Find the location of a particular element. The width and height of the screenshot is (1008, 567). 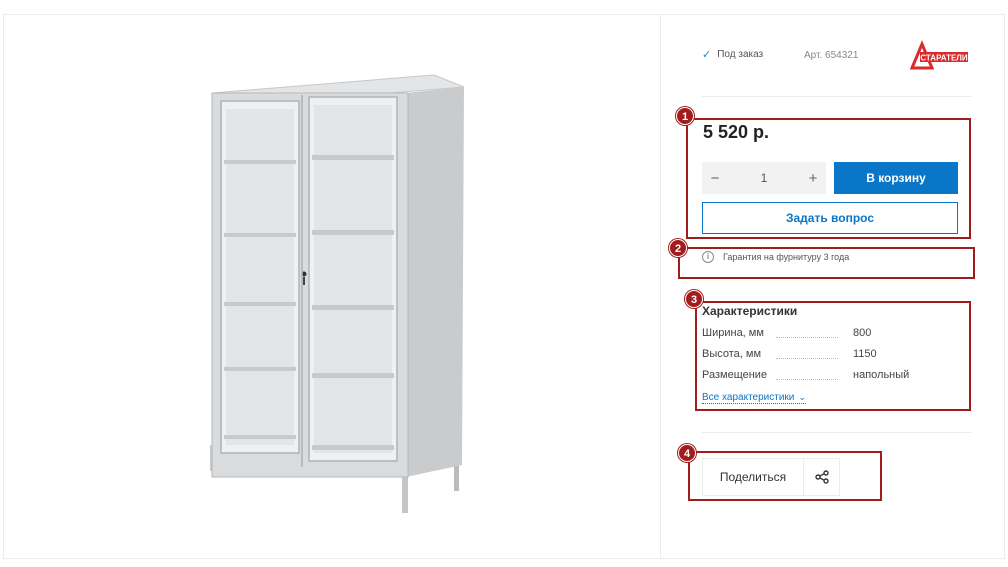

info-icon: i is located at coordinates (708, 257).